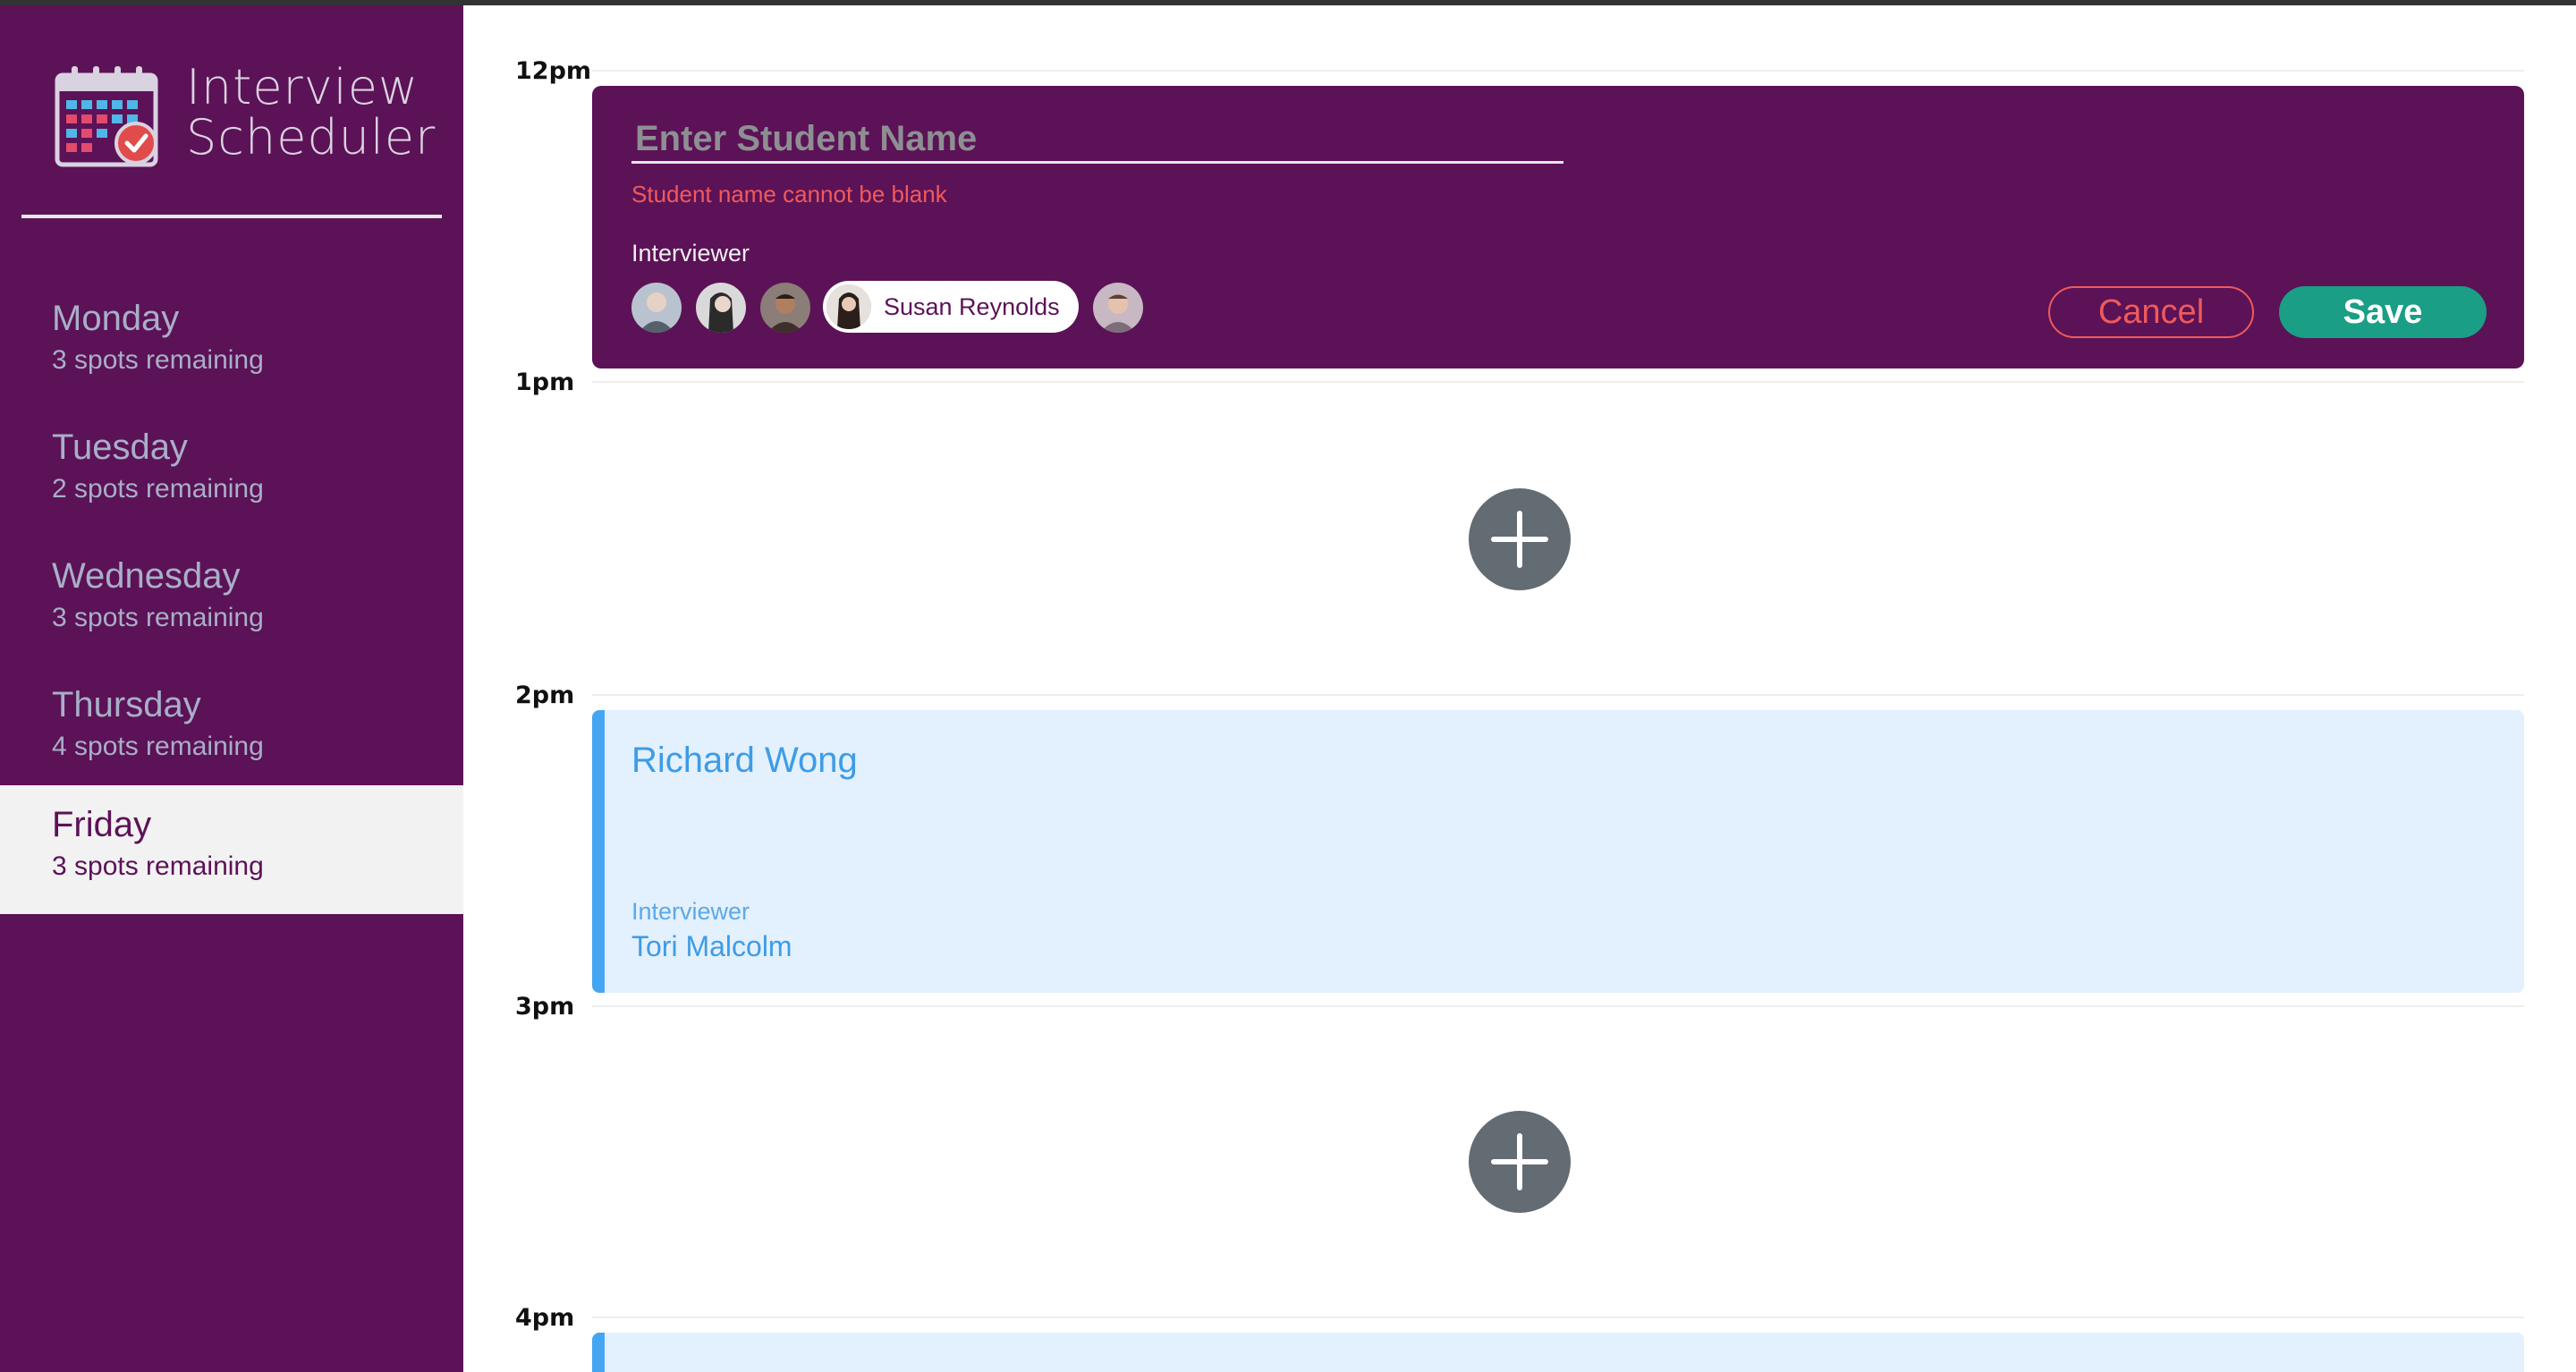  I want to click on time-label-1pm: 1pm, so click(545, 382).